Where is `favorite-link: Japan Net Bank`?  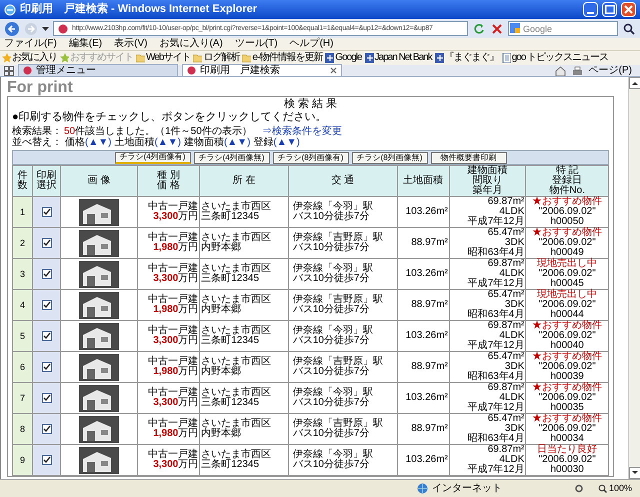
favorite-link: Japan Net Bank is located at coordinates (398, 58).